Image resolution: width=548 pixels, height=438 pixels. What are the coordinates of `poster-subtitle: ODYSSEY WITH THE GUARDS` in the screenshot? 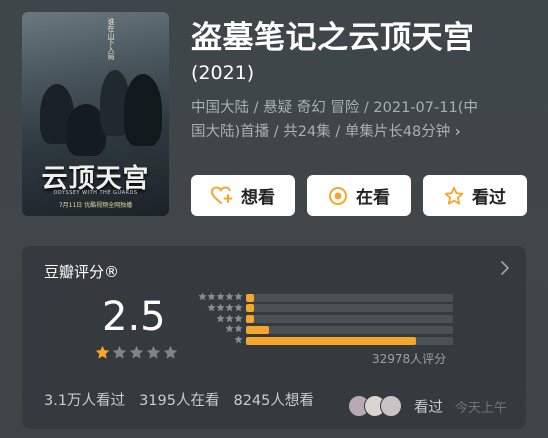 It's located at (95, 193).